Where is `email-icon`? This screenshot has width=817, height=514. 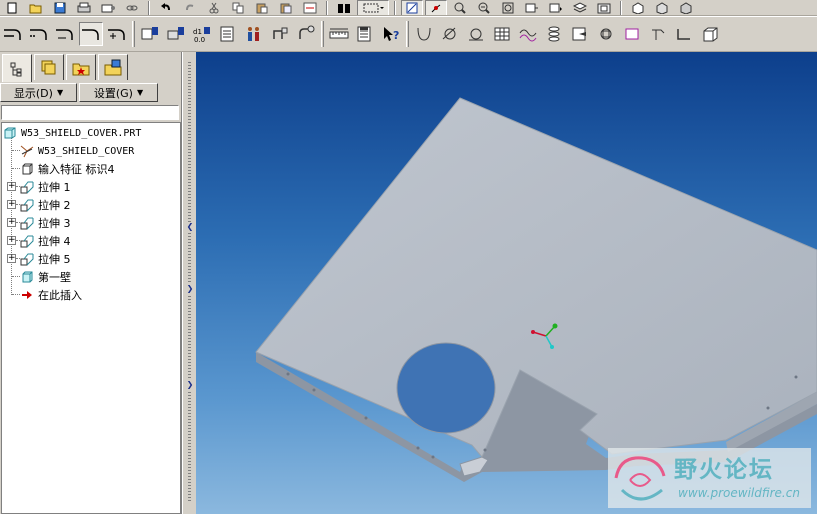 email-icon is located at coordinates (108, 7).